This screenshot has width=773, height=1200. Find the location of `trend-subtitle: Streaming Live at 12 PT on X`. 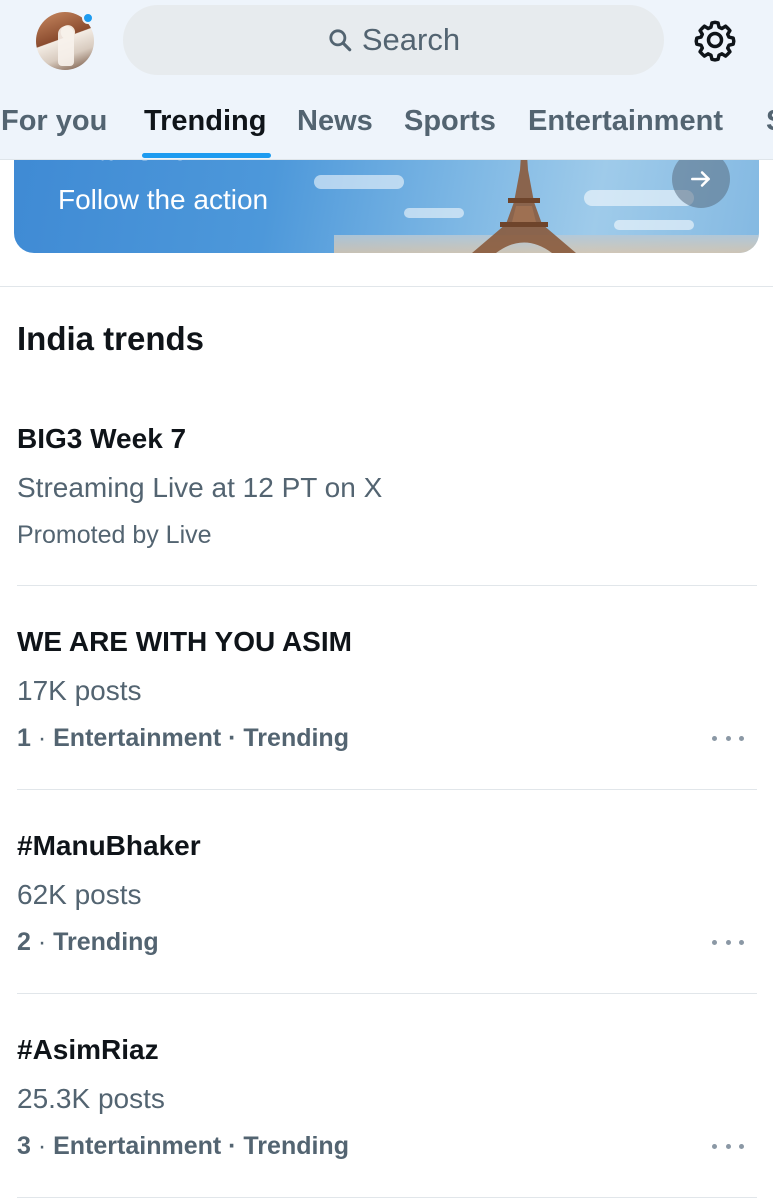

trend-subtitle: Streaming Live at 12 PT on X is located at coordinates (200, 487).